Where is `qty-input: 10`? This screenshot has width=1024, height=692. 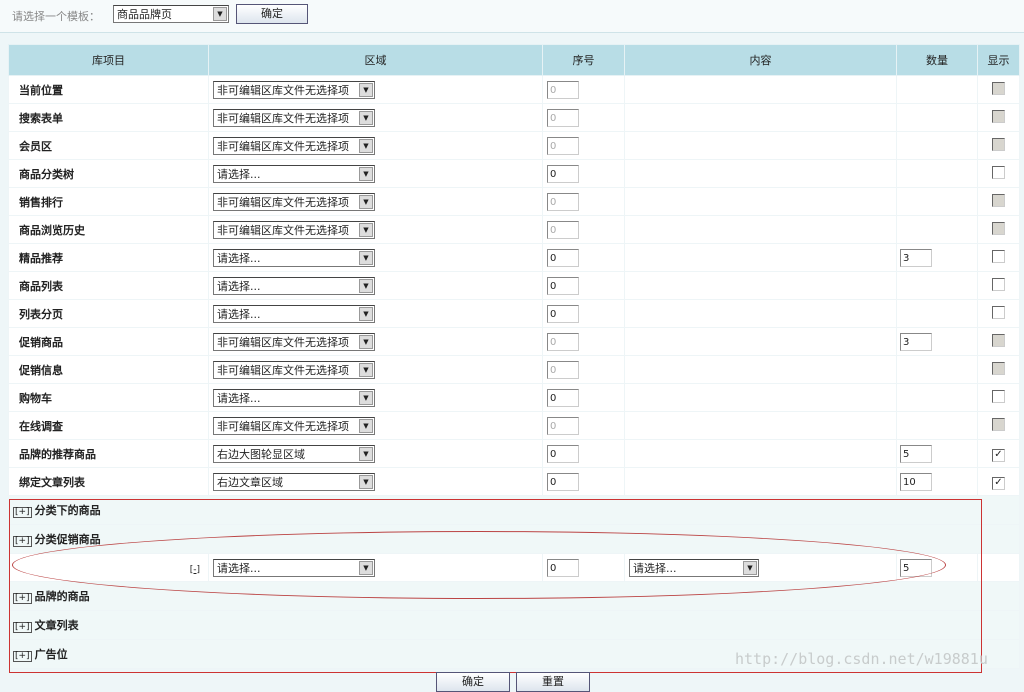
qty-input: 10 is located at coordinates (916, 481).